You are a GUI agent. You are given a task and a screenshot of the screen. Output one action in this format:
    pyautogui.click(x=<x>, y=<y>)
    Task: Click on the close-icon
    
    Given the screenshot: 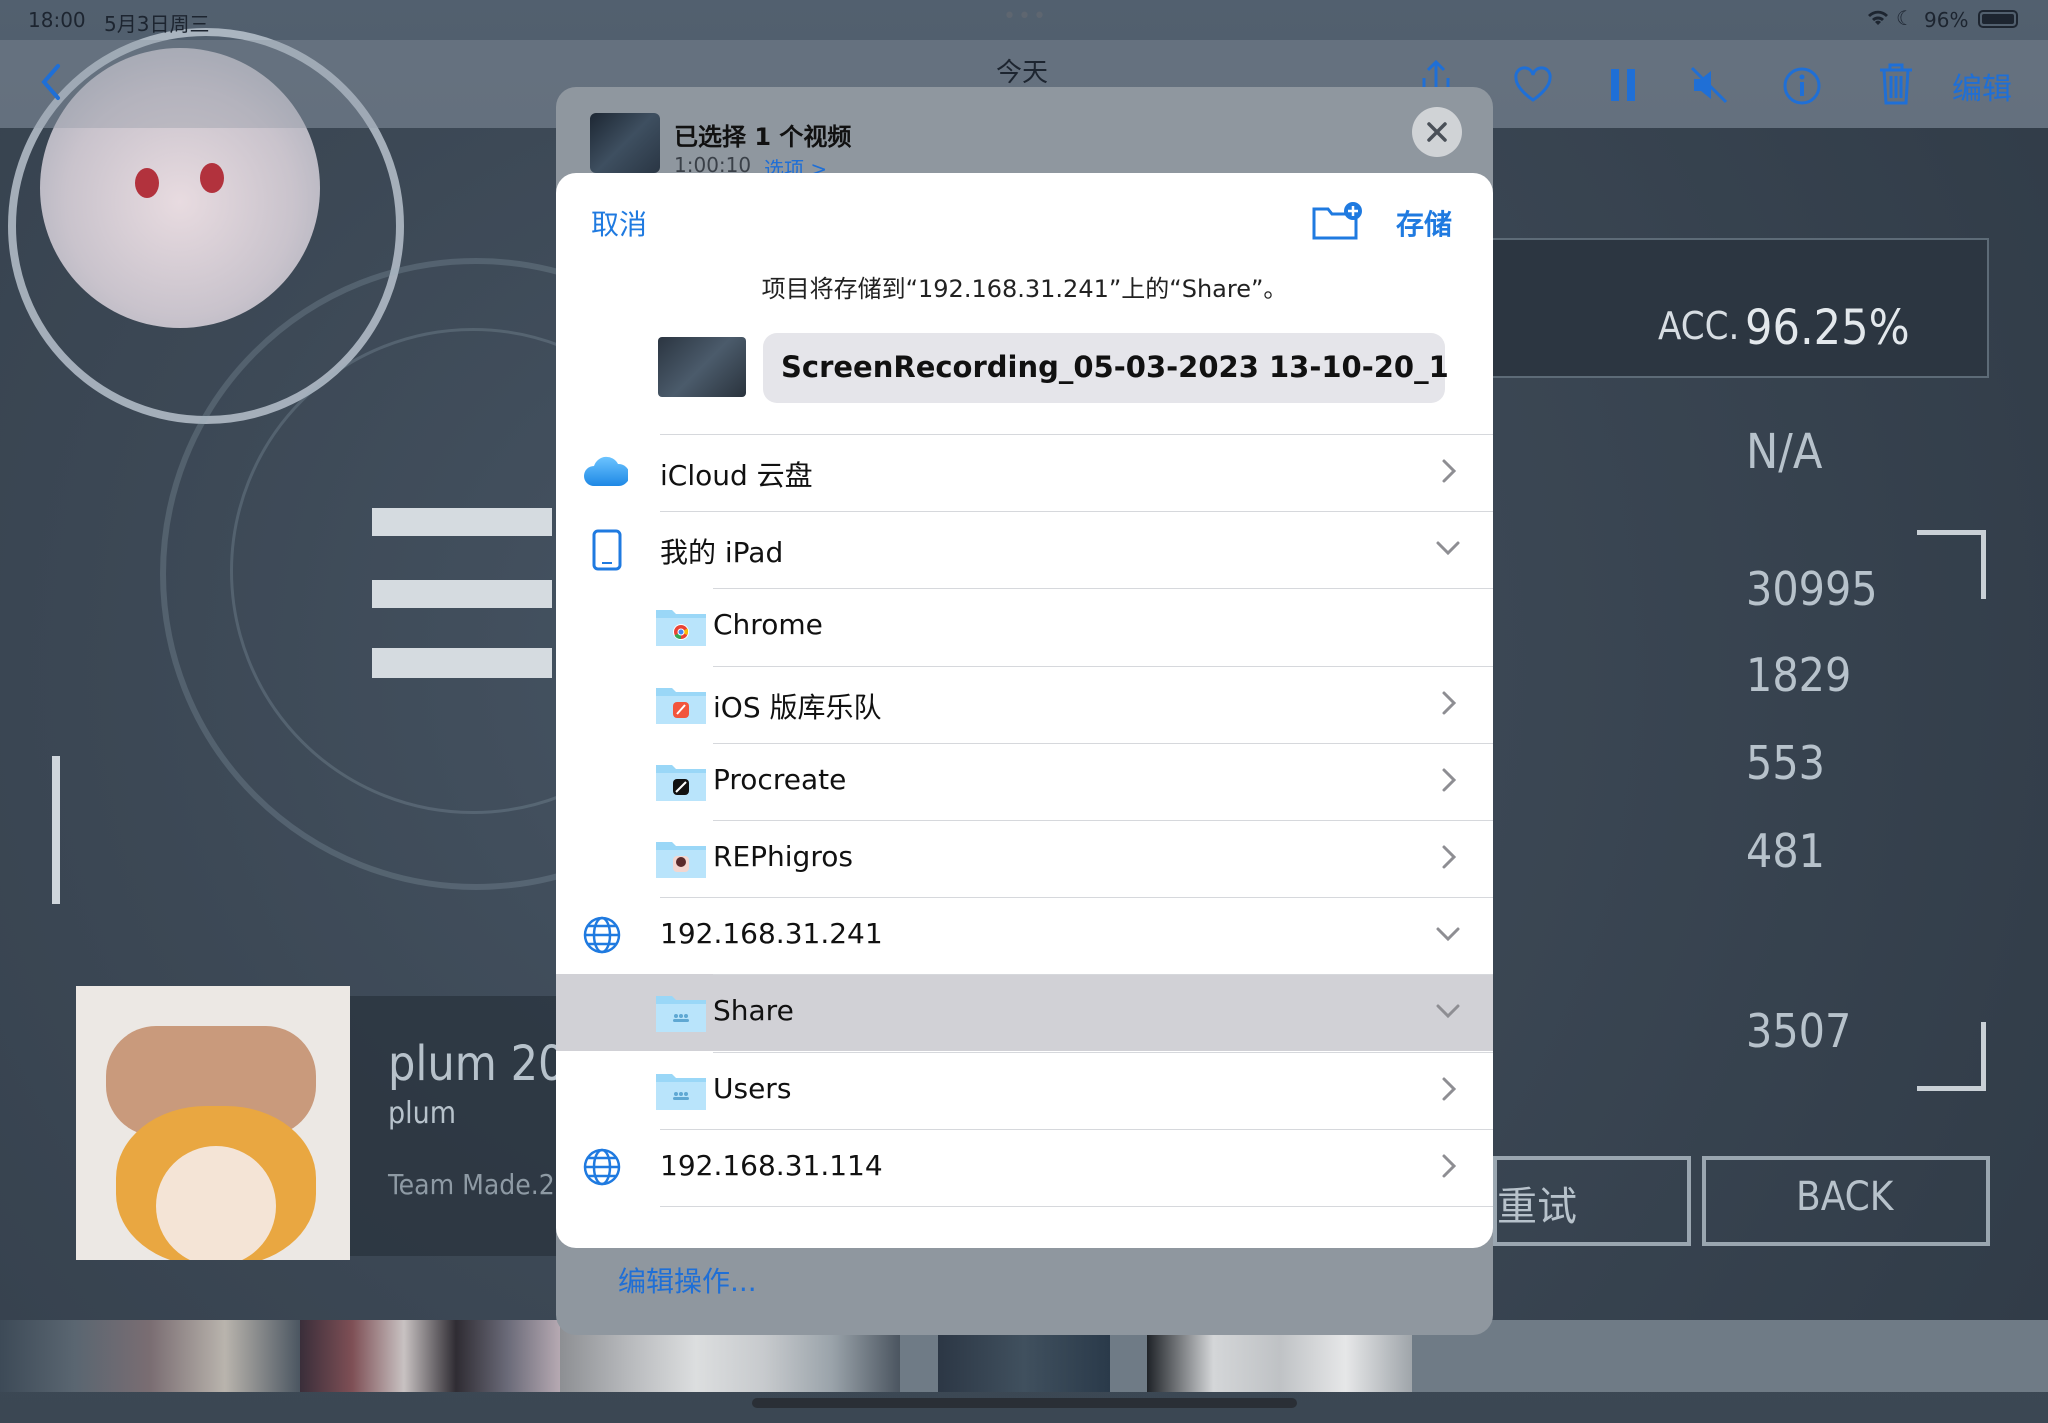 What is the action you would take?
    pyautogui.click(x=1437, y=132)
    